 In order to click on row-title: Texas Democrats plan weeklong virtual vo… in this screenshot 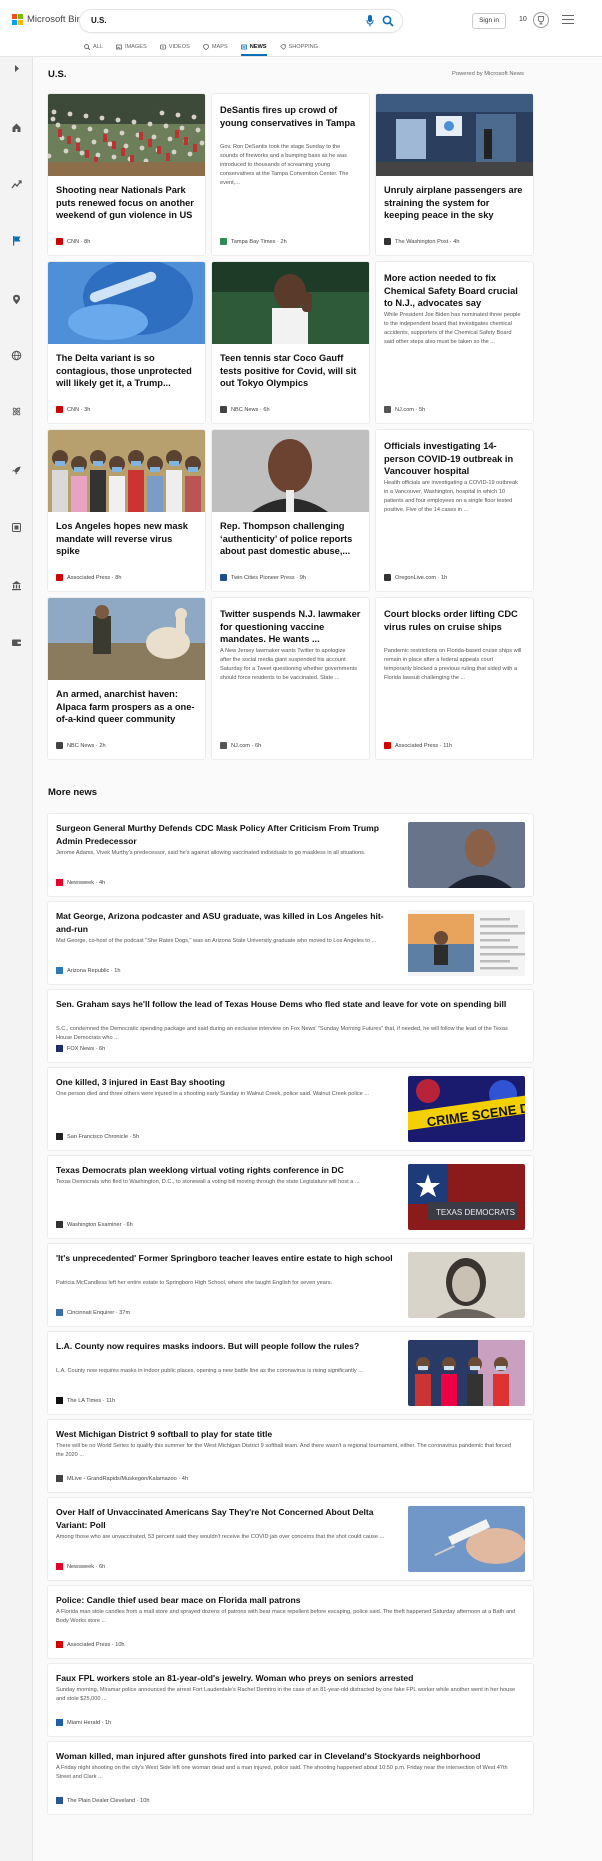, I will do `click(228, 1170)`.